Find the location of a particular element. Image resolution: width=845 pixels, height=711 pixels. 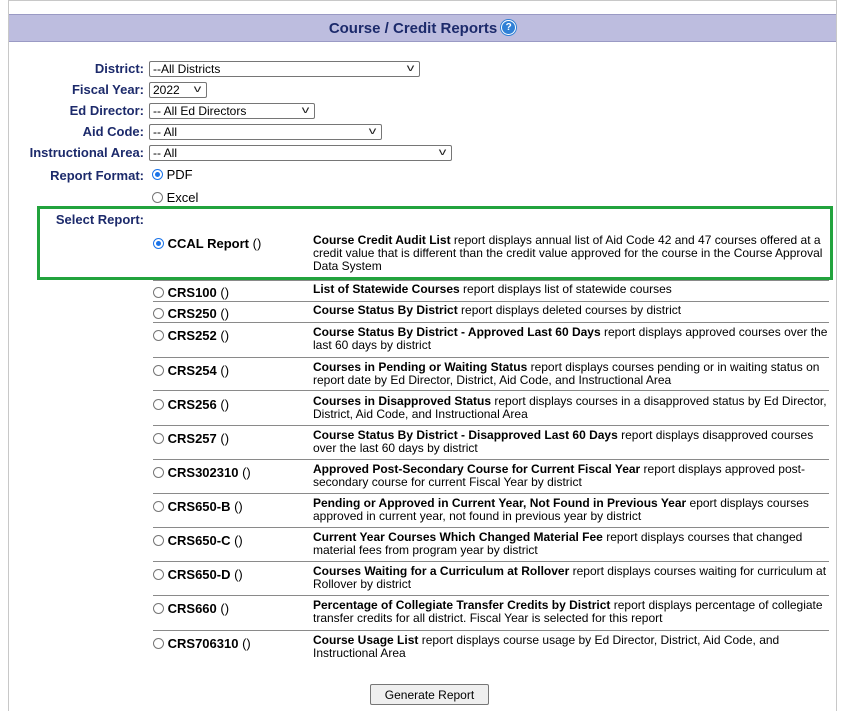

format-option-label: PDF is located at coordinates (179, 174).